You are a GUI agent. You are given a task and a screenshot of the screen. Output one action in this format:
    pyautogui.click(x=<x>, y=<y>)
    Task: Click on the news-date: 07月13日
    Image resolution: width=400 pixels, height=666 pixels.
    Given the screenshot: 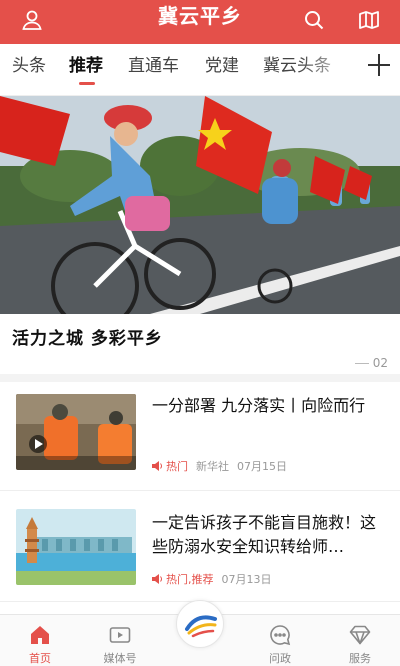 What is the action you would take?
    pyautogui.click(x=246, y=579)
    